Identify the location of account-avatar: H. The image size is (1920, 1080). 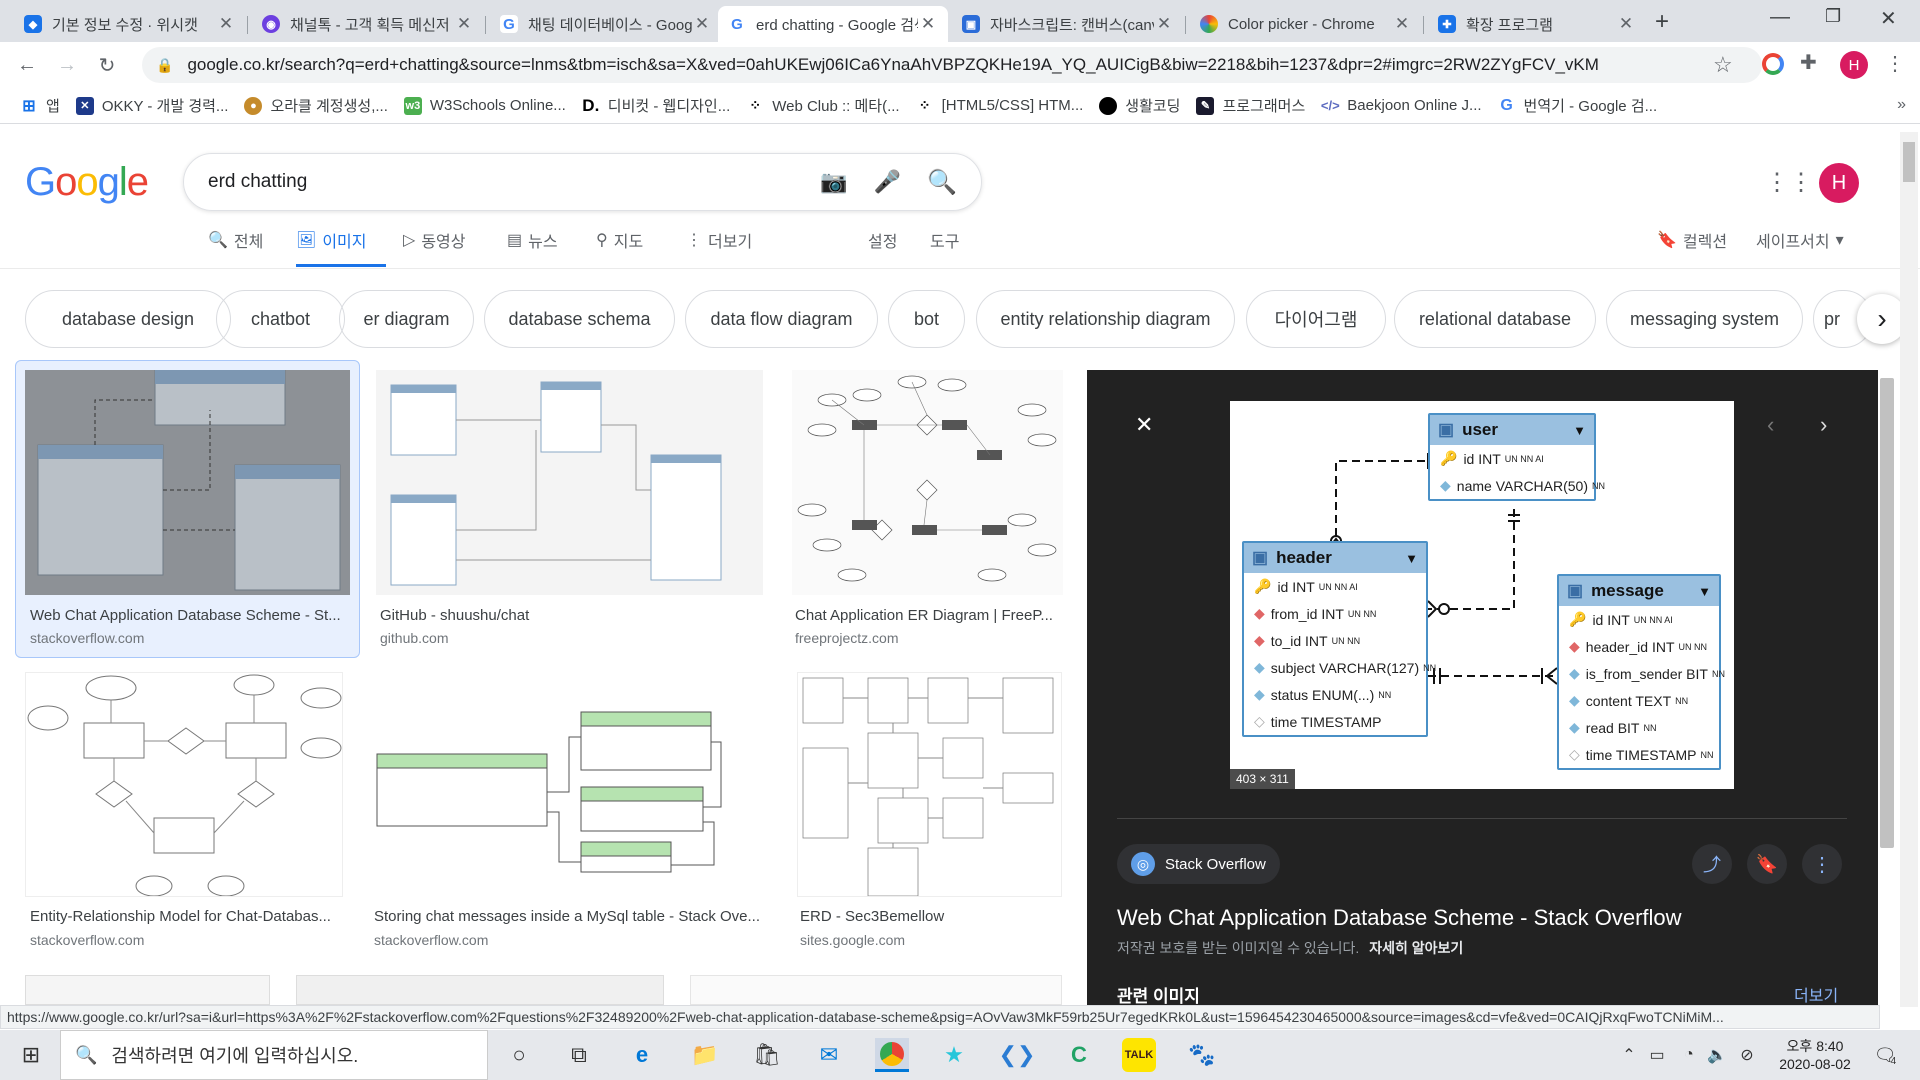
(1839, 183).